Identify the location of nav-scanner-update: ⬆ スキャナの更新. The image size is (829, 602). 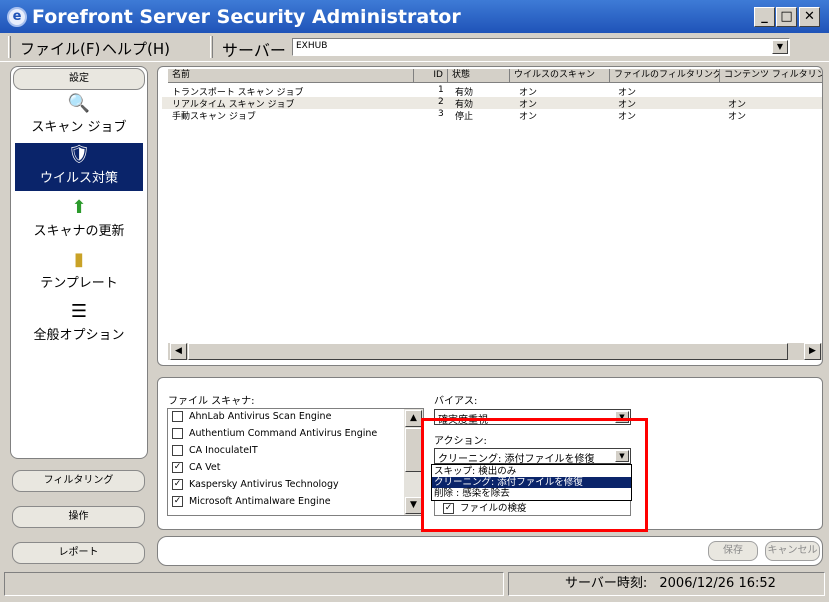
(79, 220).